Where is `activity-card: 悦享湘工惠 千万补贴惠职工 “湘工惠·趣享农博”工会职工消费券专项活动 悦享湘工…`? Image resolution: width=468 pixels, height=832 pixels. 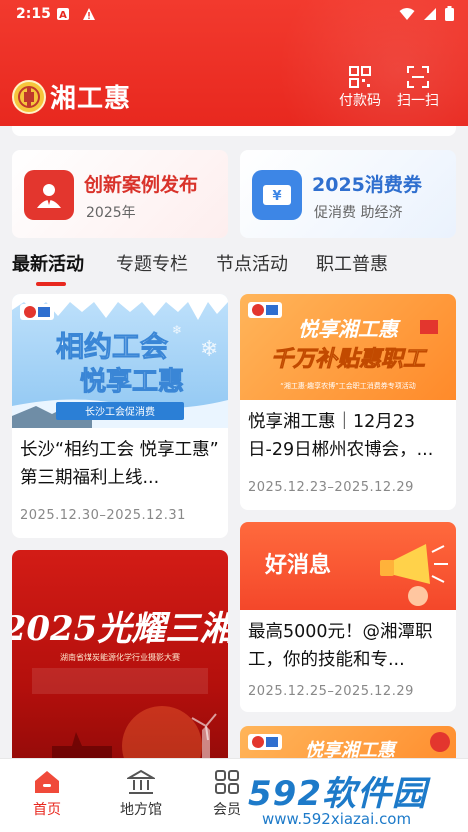 activity-card: 悦享湘工惠 千万补贴惠职工 “湘工惠·趣享农博”工会职工消费券专项活动 悦享湘工… is located at coordinates (348, 402).